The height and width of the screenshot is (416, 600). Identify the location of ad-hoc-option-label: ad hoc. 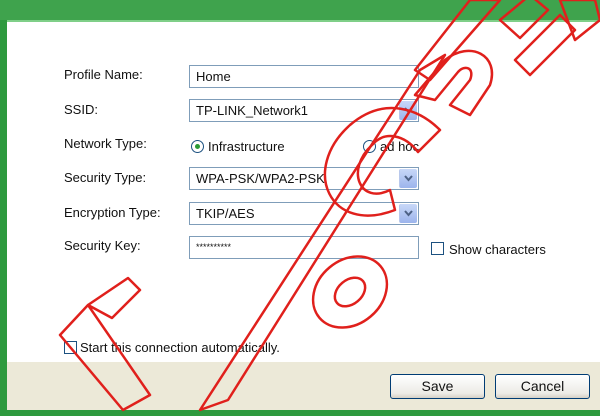
(400, 146).